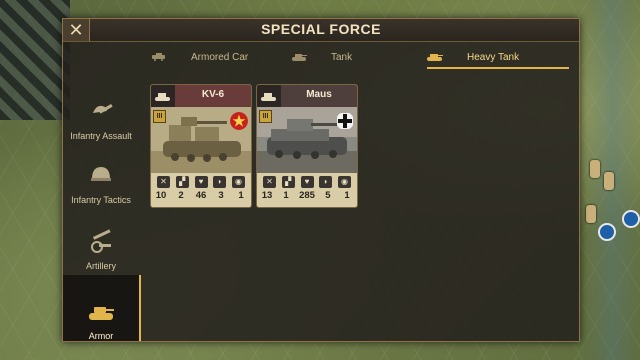  Describe the element at coordinates (220, 57) in the screenshot. I see `tab-label: Armored Car` at that location.